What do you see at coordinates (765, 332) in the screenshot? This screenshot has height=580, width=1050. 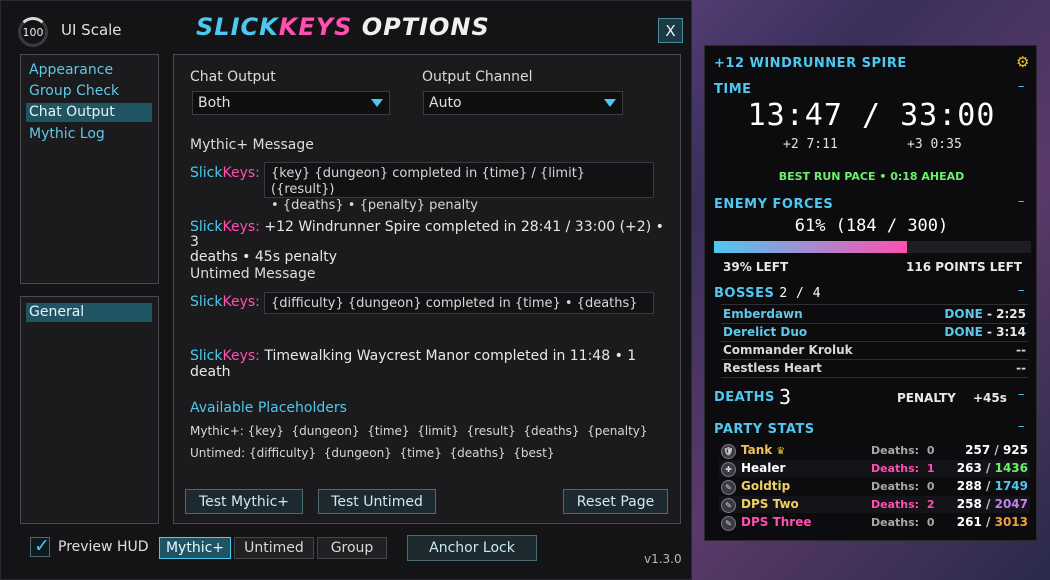 I see `boss-name: Derelict Duo` at bounding box center [765, 332].